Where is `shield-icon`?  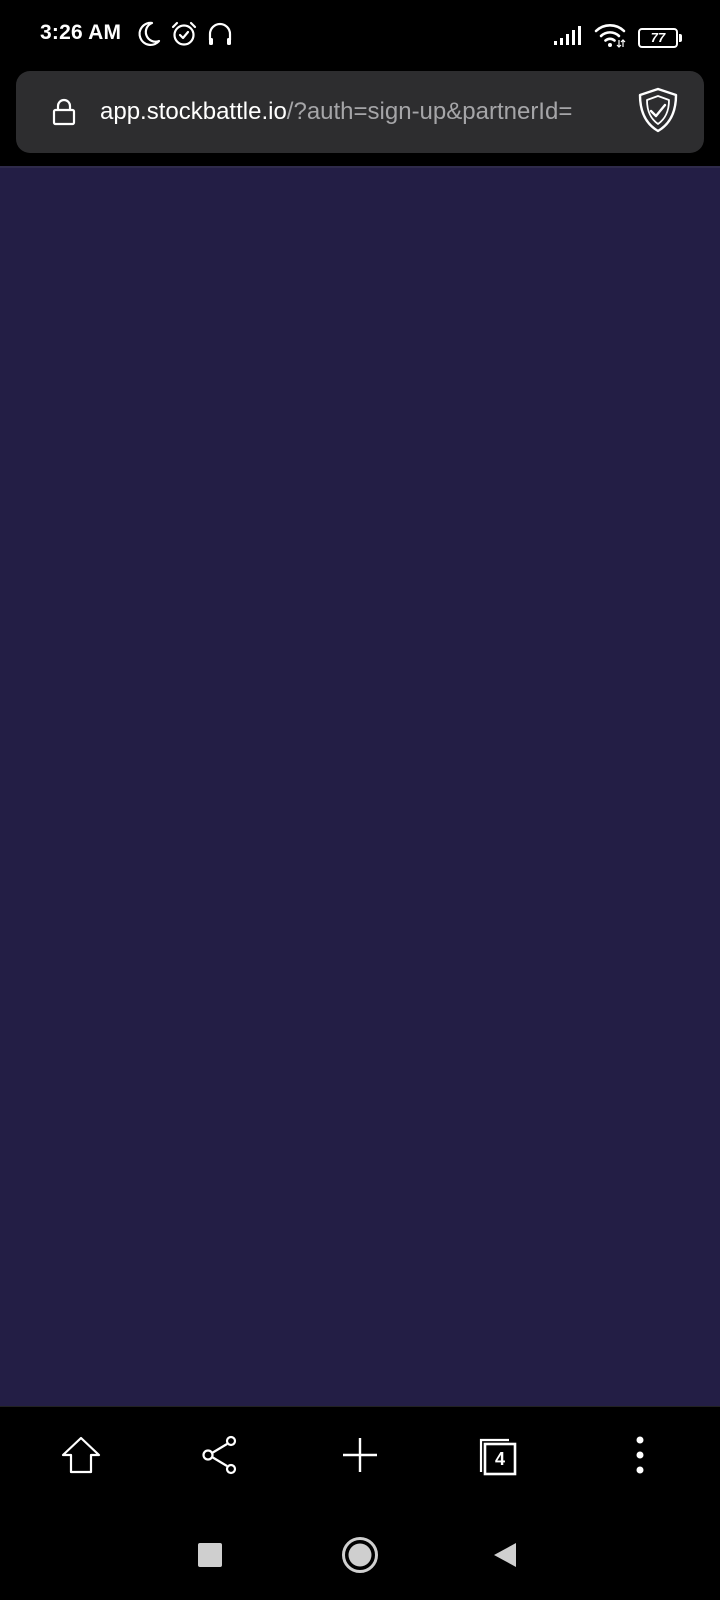 shield-icon is located at coordinates (658, 112).